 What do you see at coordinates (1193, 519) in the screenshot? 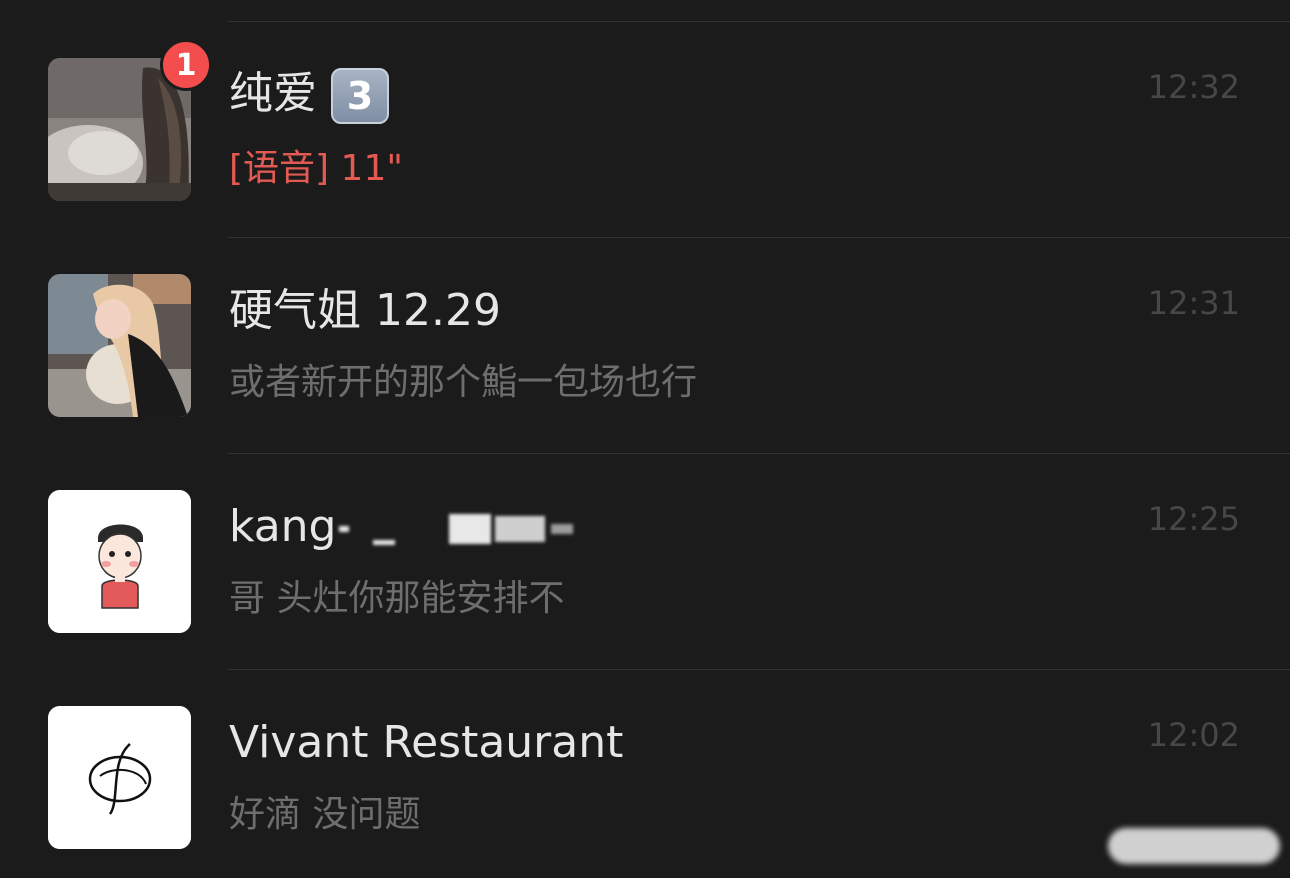
I see `chat-time: 12:25` at bounding box center [1193, 519].